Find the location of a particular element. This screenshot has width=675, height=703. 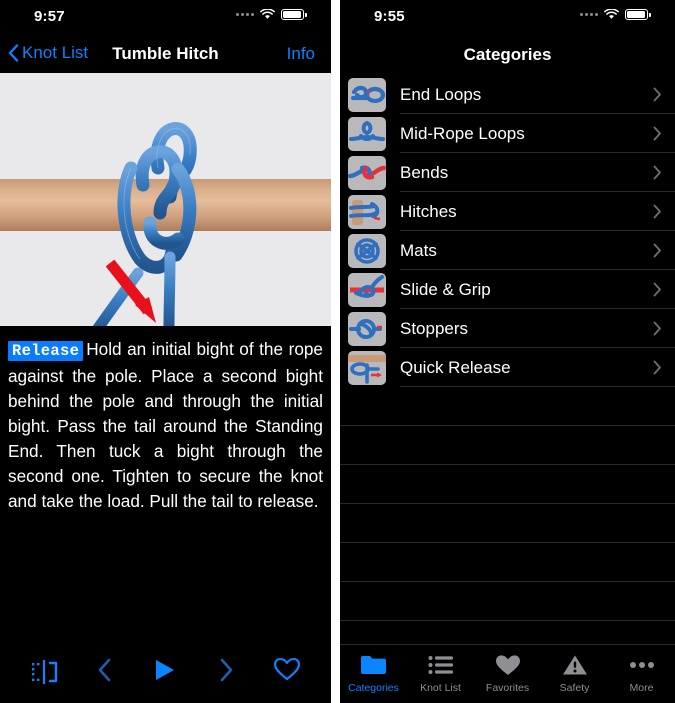

list-item: Mid-Rope Loops is located at coordinates (507, 133).